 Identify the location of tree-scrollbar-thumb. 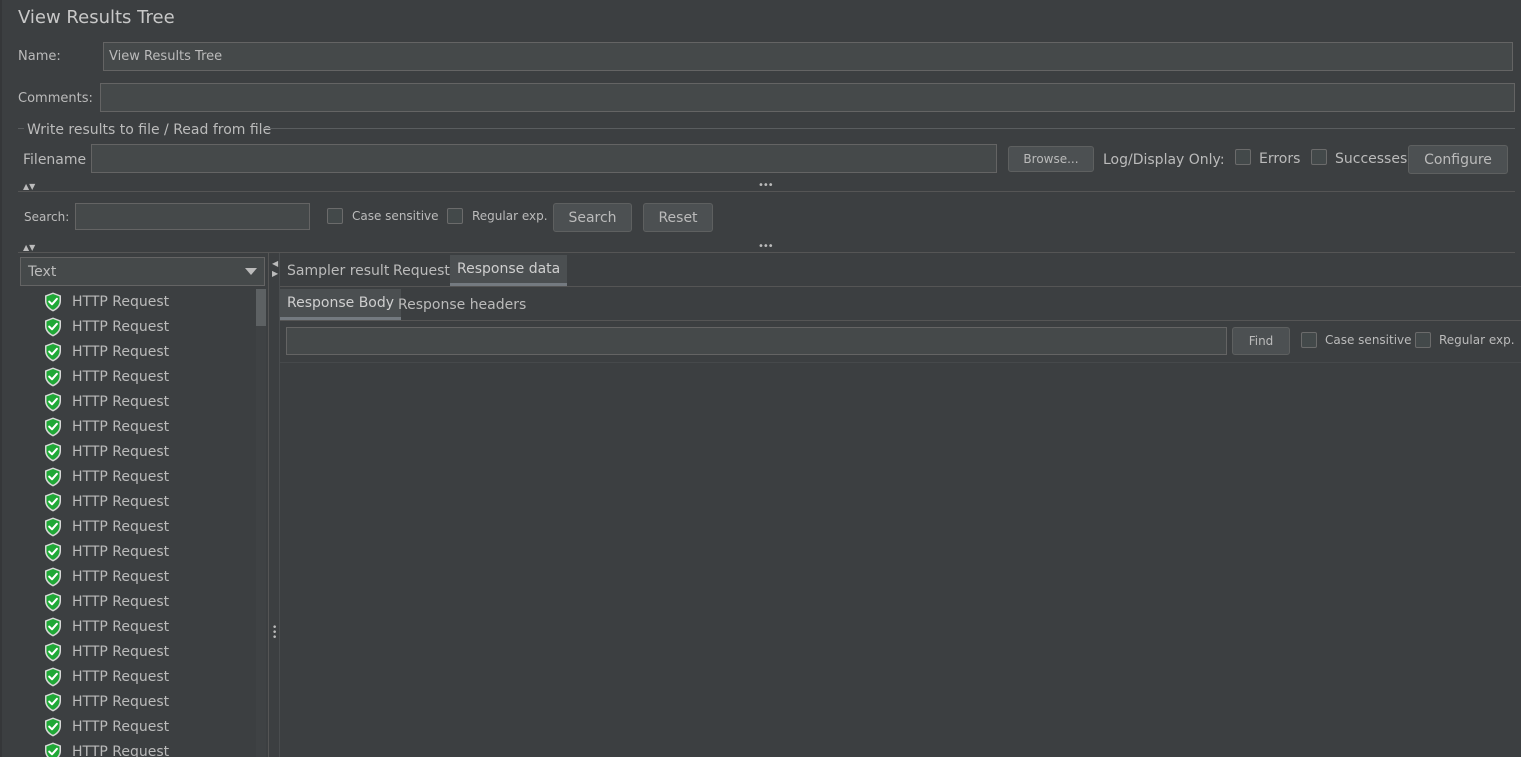
(261, 307).